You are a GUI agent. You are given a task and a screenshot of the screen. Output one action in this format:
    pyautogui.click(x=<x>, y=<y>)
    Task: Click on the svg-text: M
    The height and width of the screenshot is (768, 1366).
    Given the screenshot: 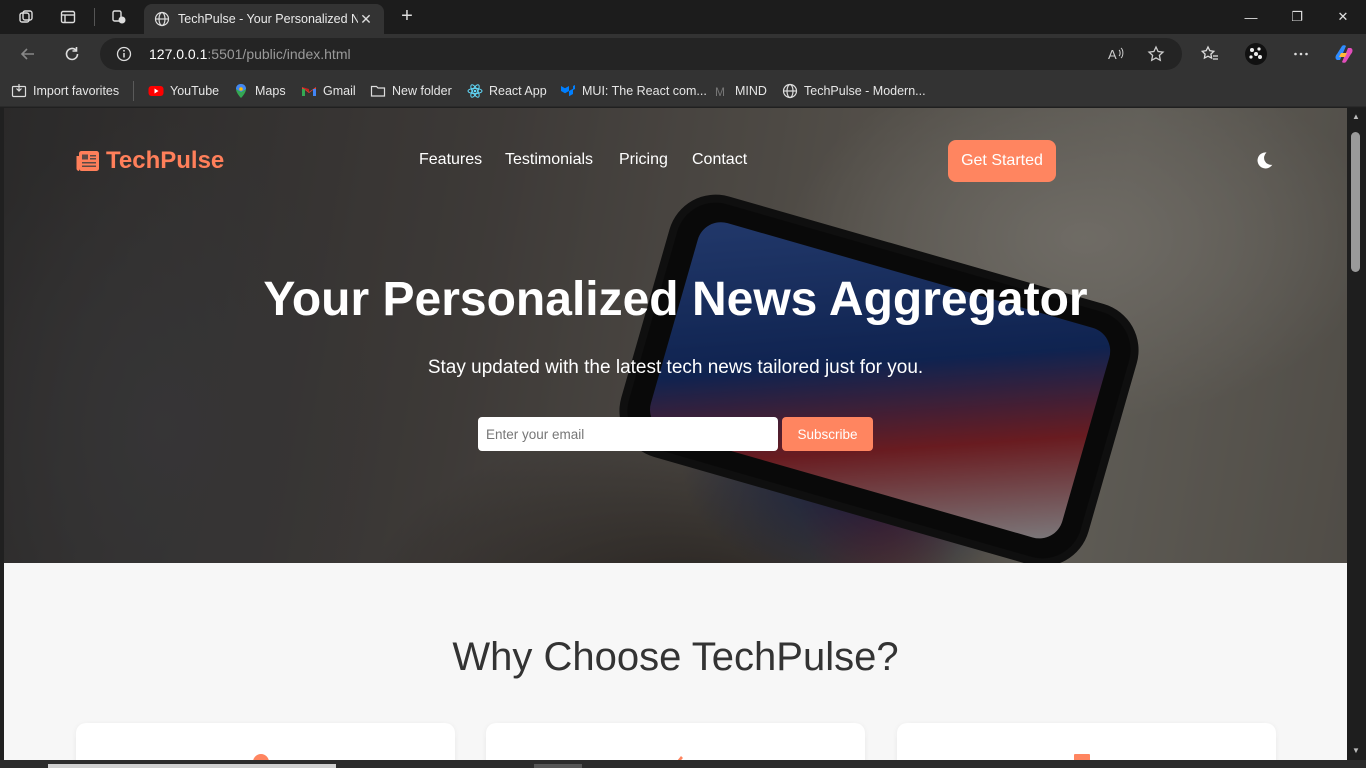 What is the action you would take?
    pyautogui.click(x=720, y=92)
    